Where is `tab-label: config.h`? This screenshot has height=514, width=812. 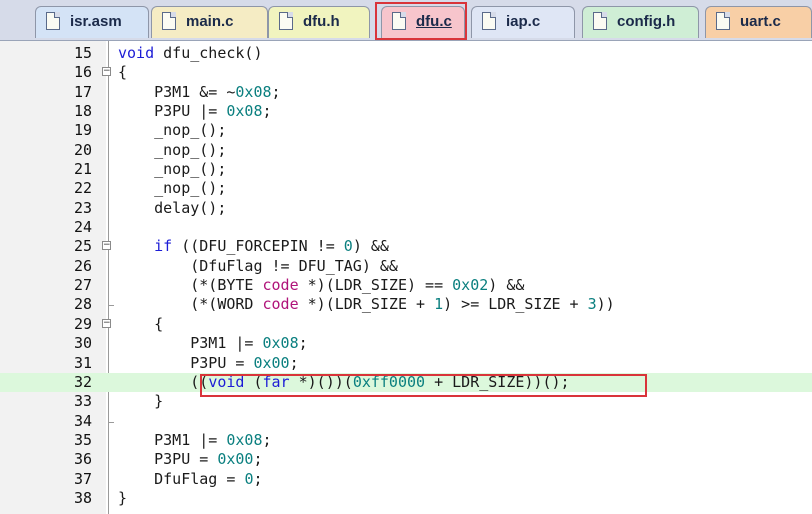
tab-label: config.h is located at coordinates (646, 21).